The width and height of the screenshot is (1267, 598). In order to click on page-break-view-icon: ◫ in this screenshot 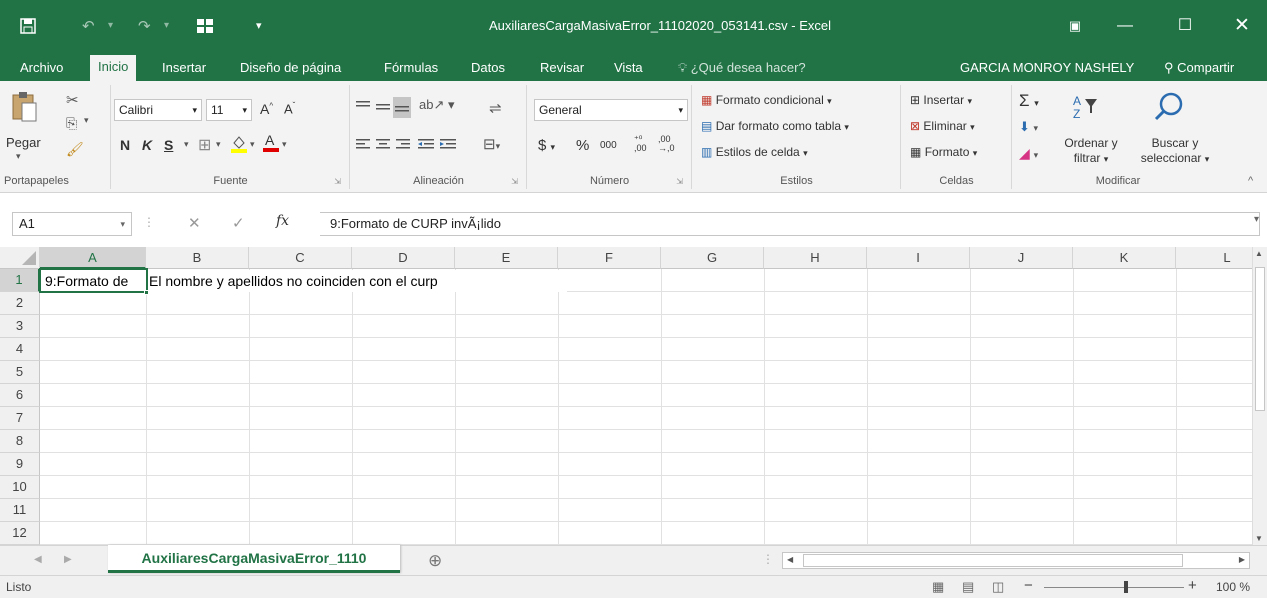, I will do `click(998, 587)`.